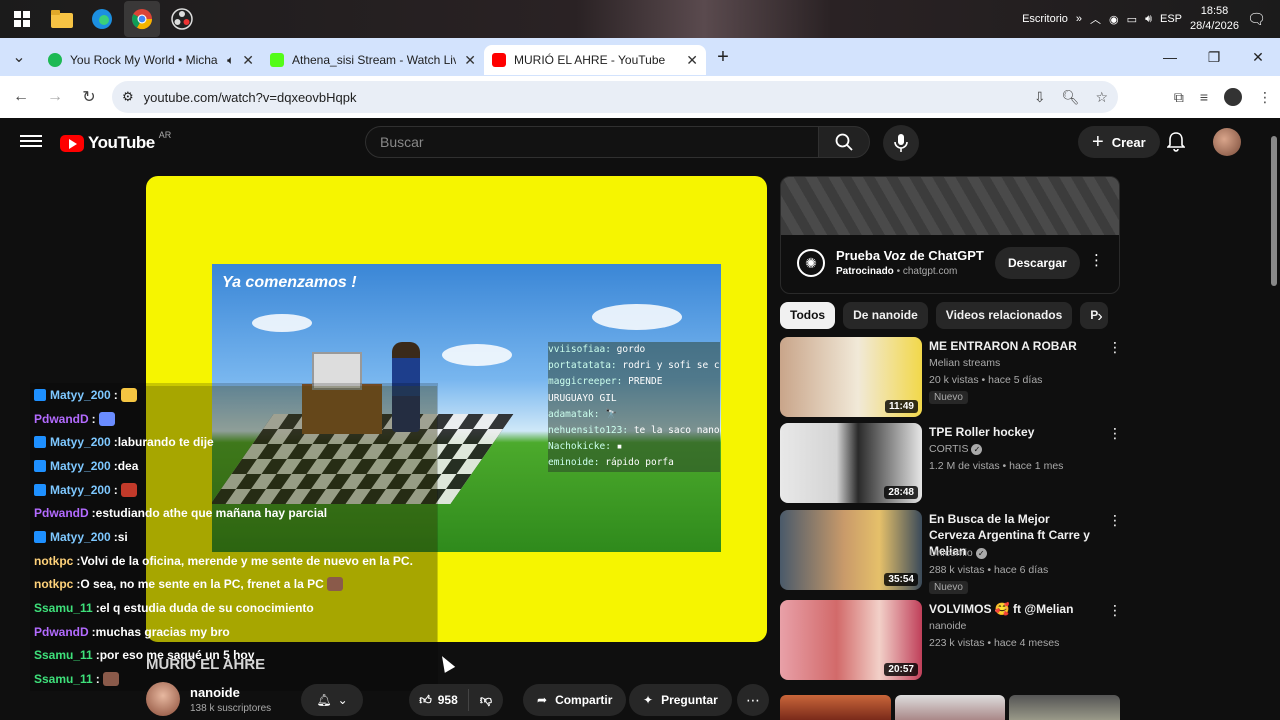 The width and height of the screenshot is (1280, 720). What do you see at coordinates (22, 19) in the screenshot?
I see `windows-start-icon` at bounding box center [22, 19].